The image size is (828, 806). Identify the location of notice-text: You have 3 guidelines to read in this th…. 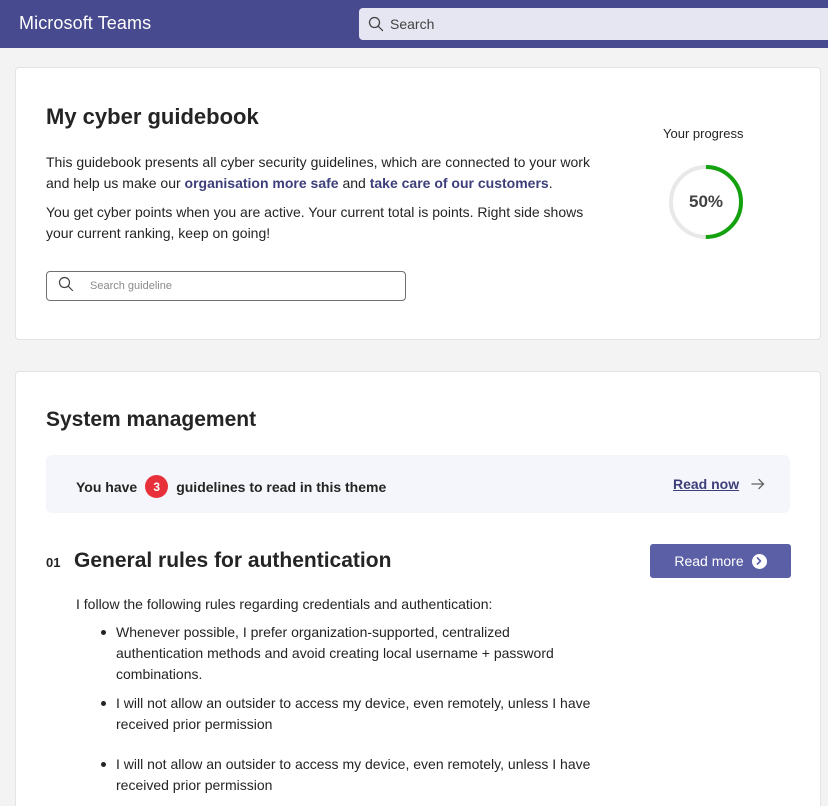
(231, 486).